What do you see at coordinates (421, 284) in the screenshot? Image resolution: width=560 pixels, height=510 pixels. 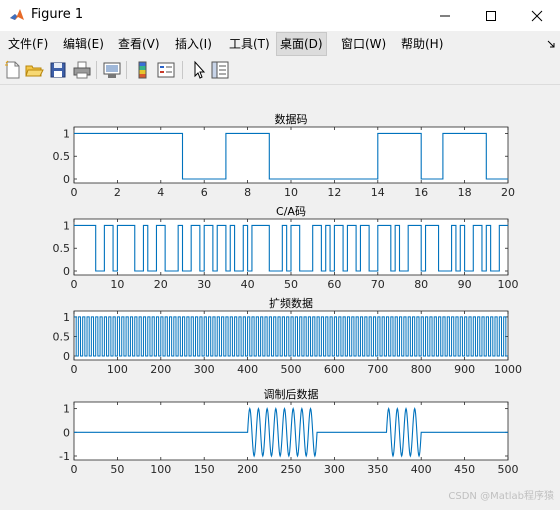 I see `x-tick-label: 80` at bounding box center [421, 284].